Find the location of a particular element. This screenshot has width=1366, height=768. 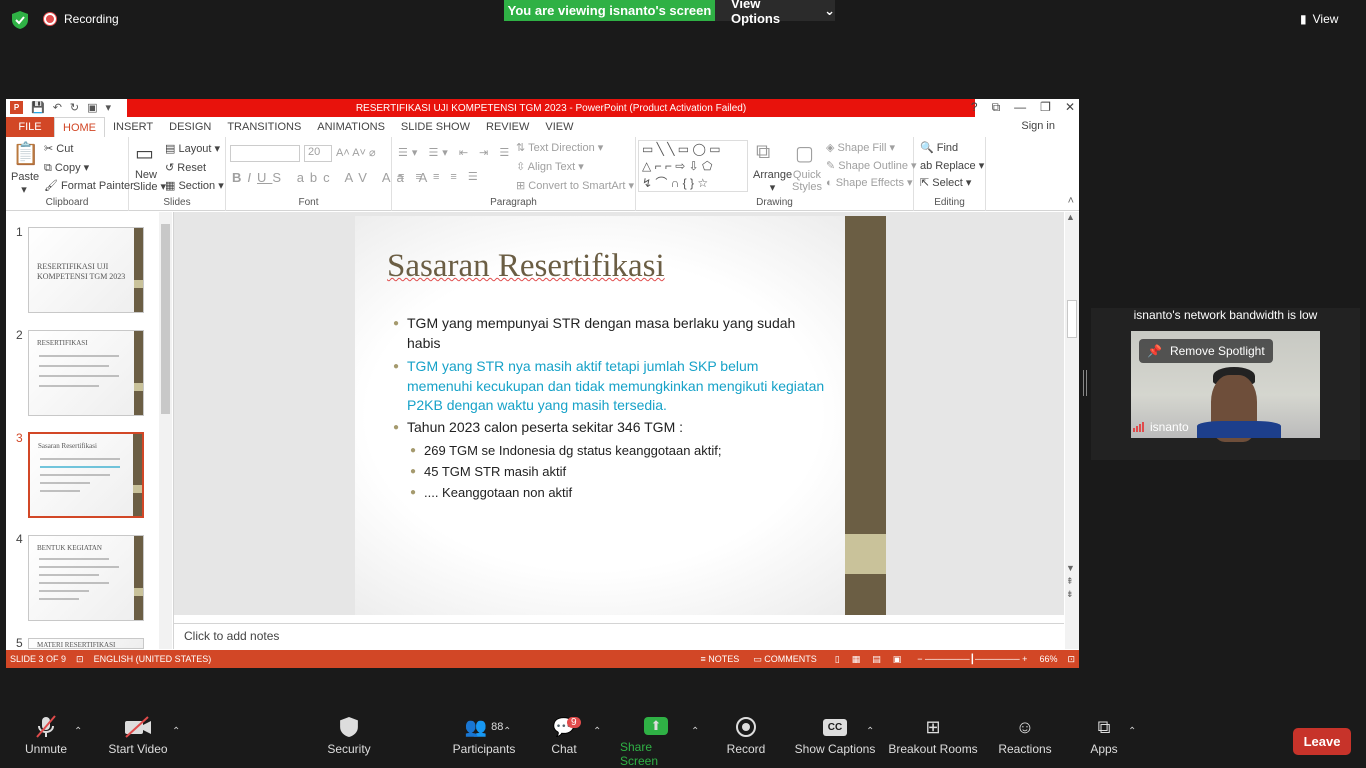

layout-button: ▤ Layout ▾ is located at coordinates (192, 148).